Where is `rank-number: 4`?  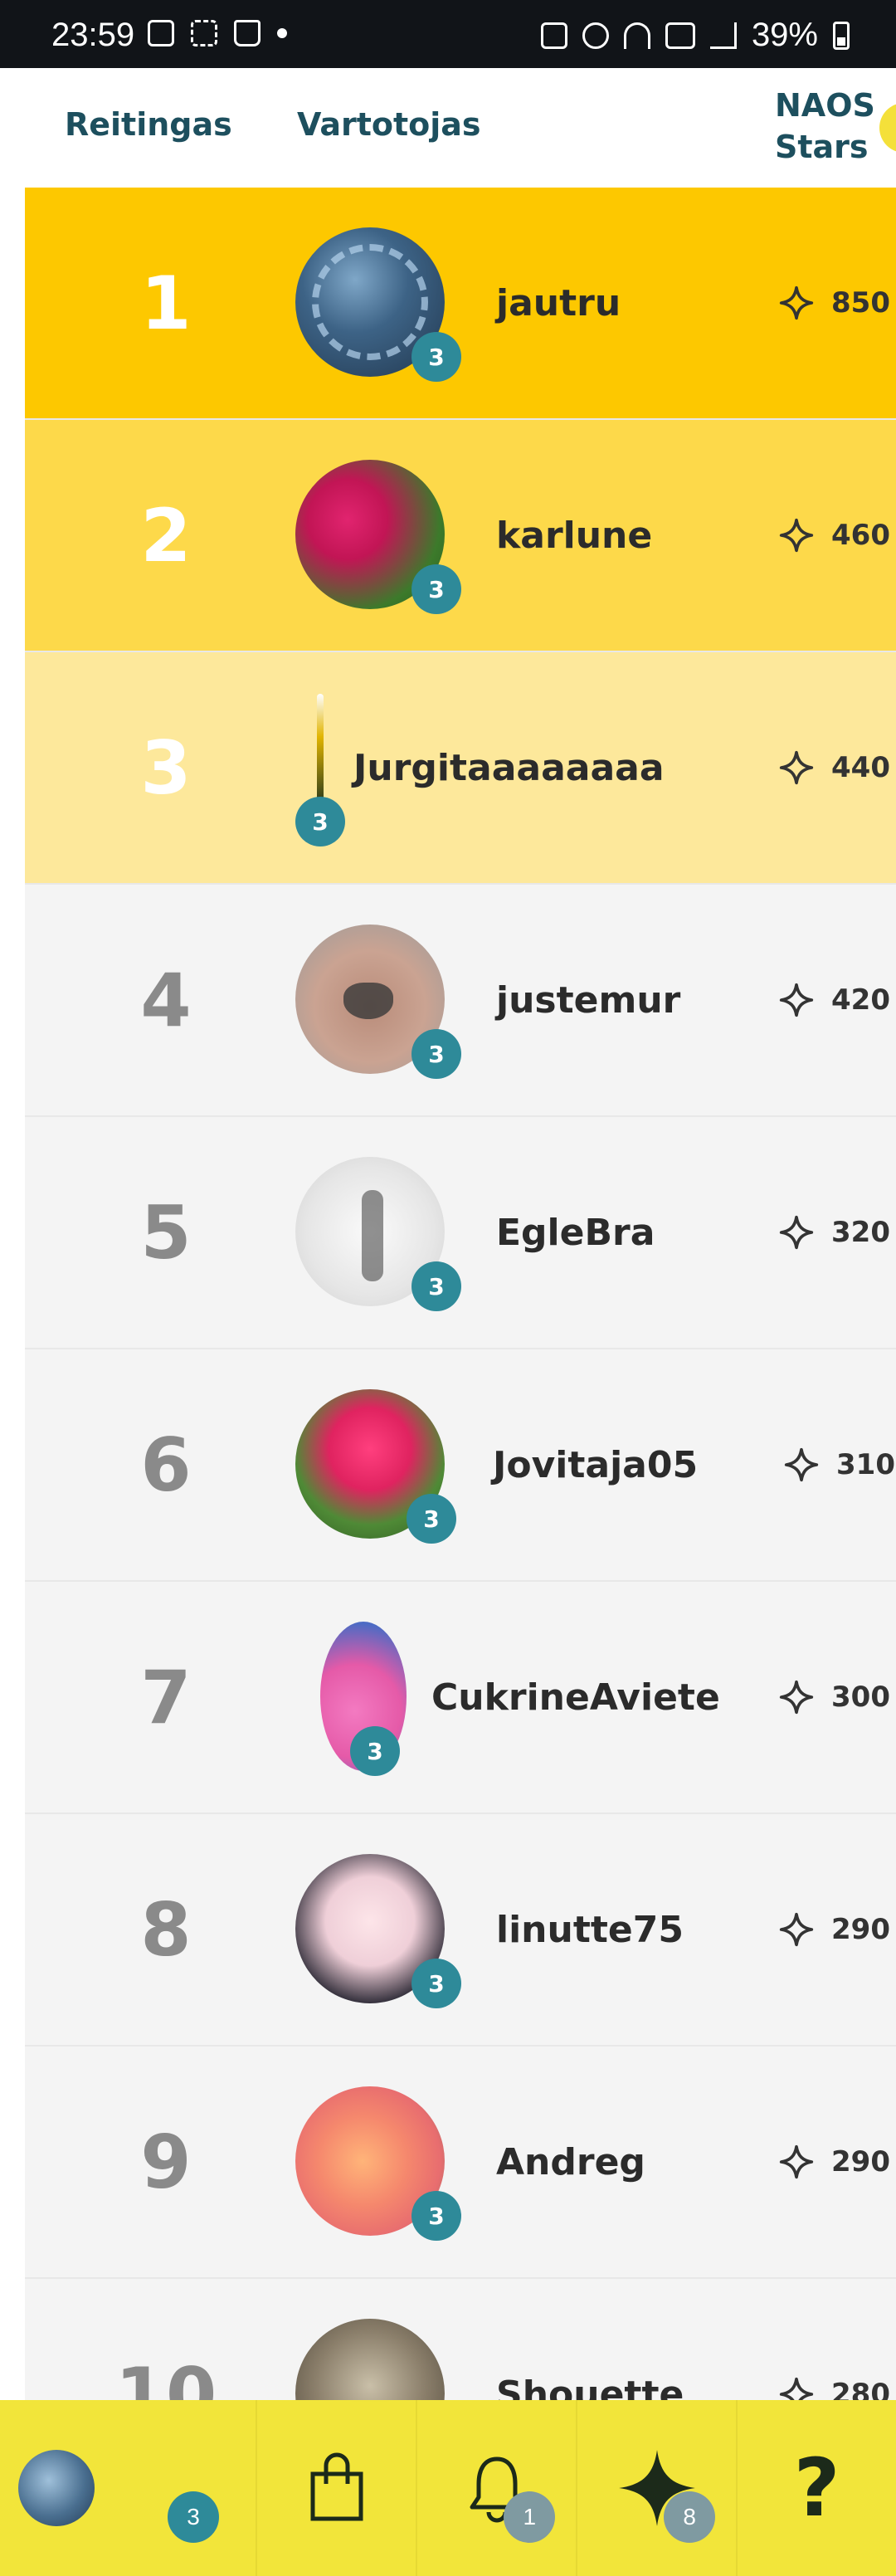
rank-number: 4 is located at coordinates (166, 1000).